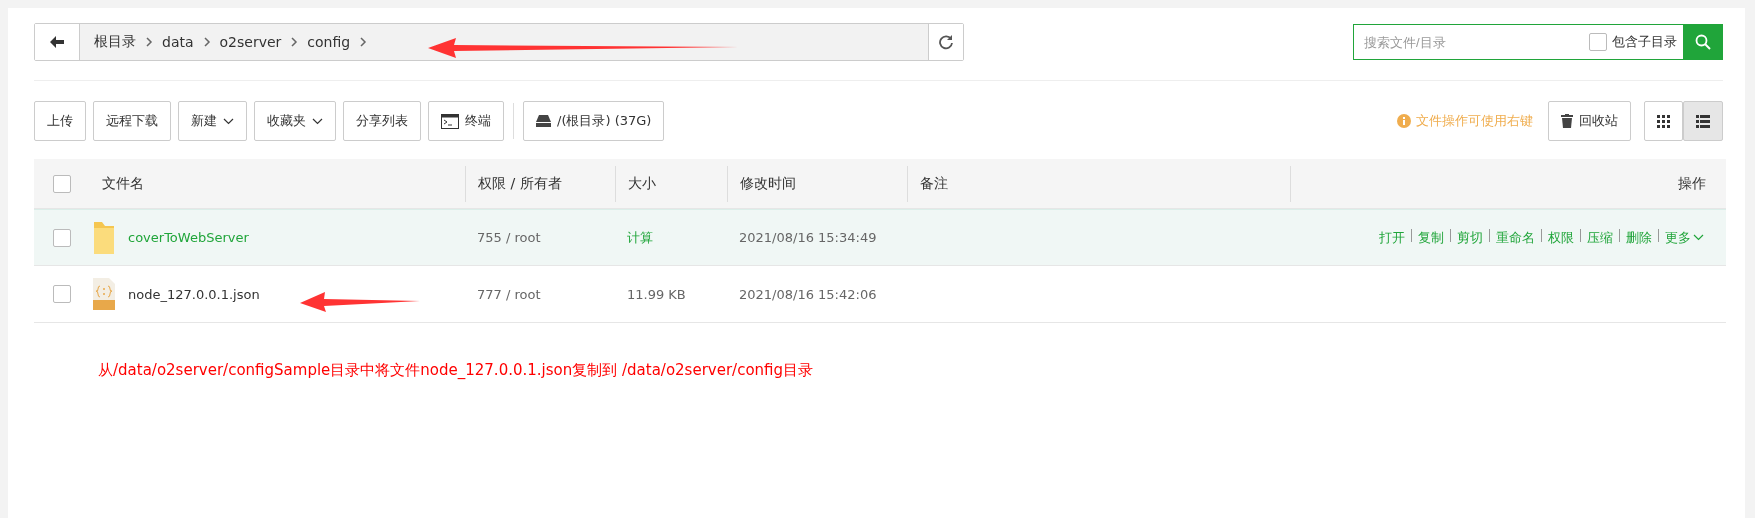 The width and height of the screenshot is (1755, 518). Describe the element at coordinates (1589, 121) in the screenshot. I see `recycle-bin-button: 回收站` at that location.